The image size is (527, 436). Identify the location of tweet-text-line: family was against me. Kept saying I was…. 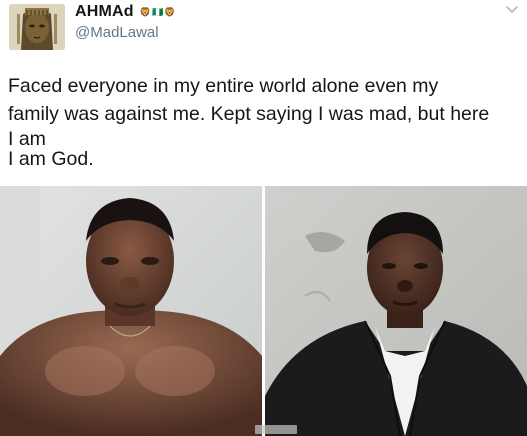
(249, 114).